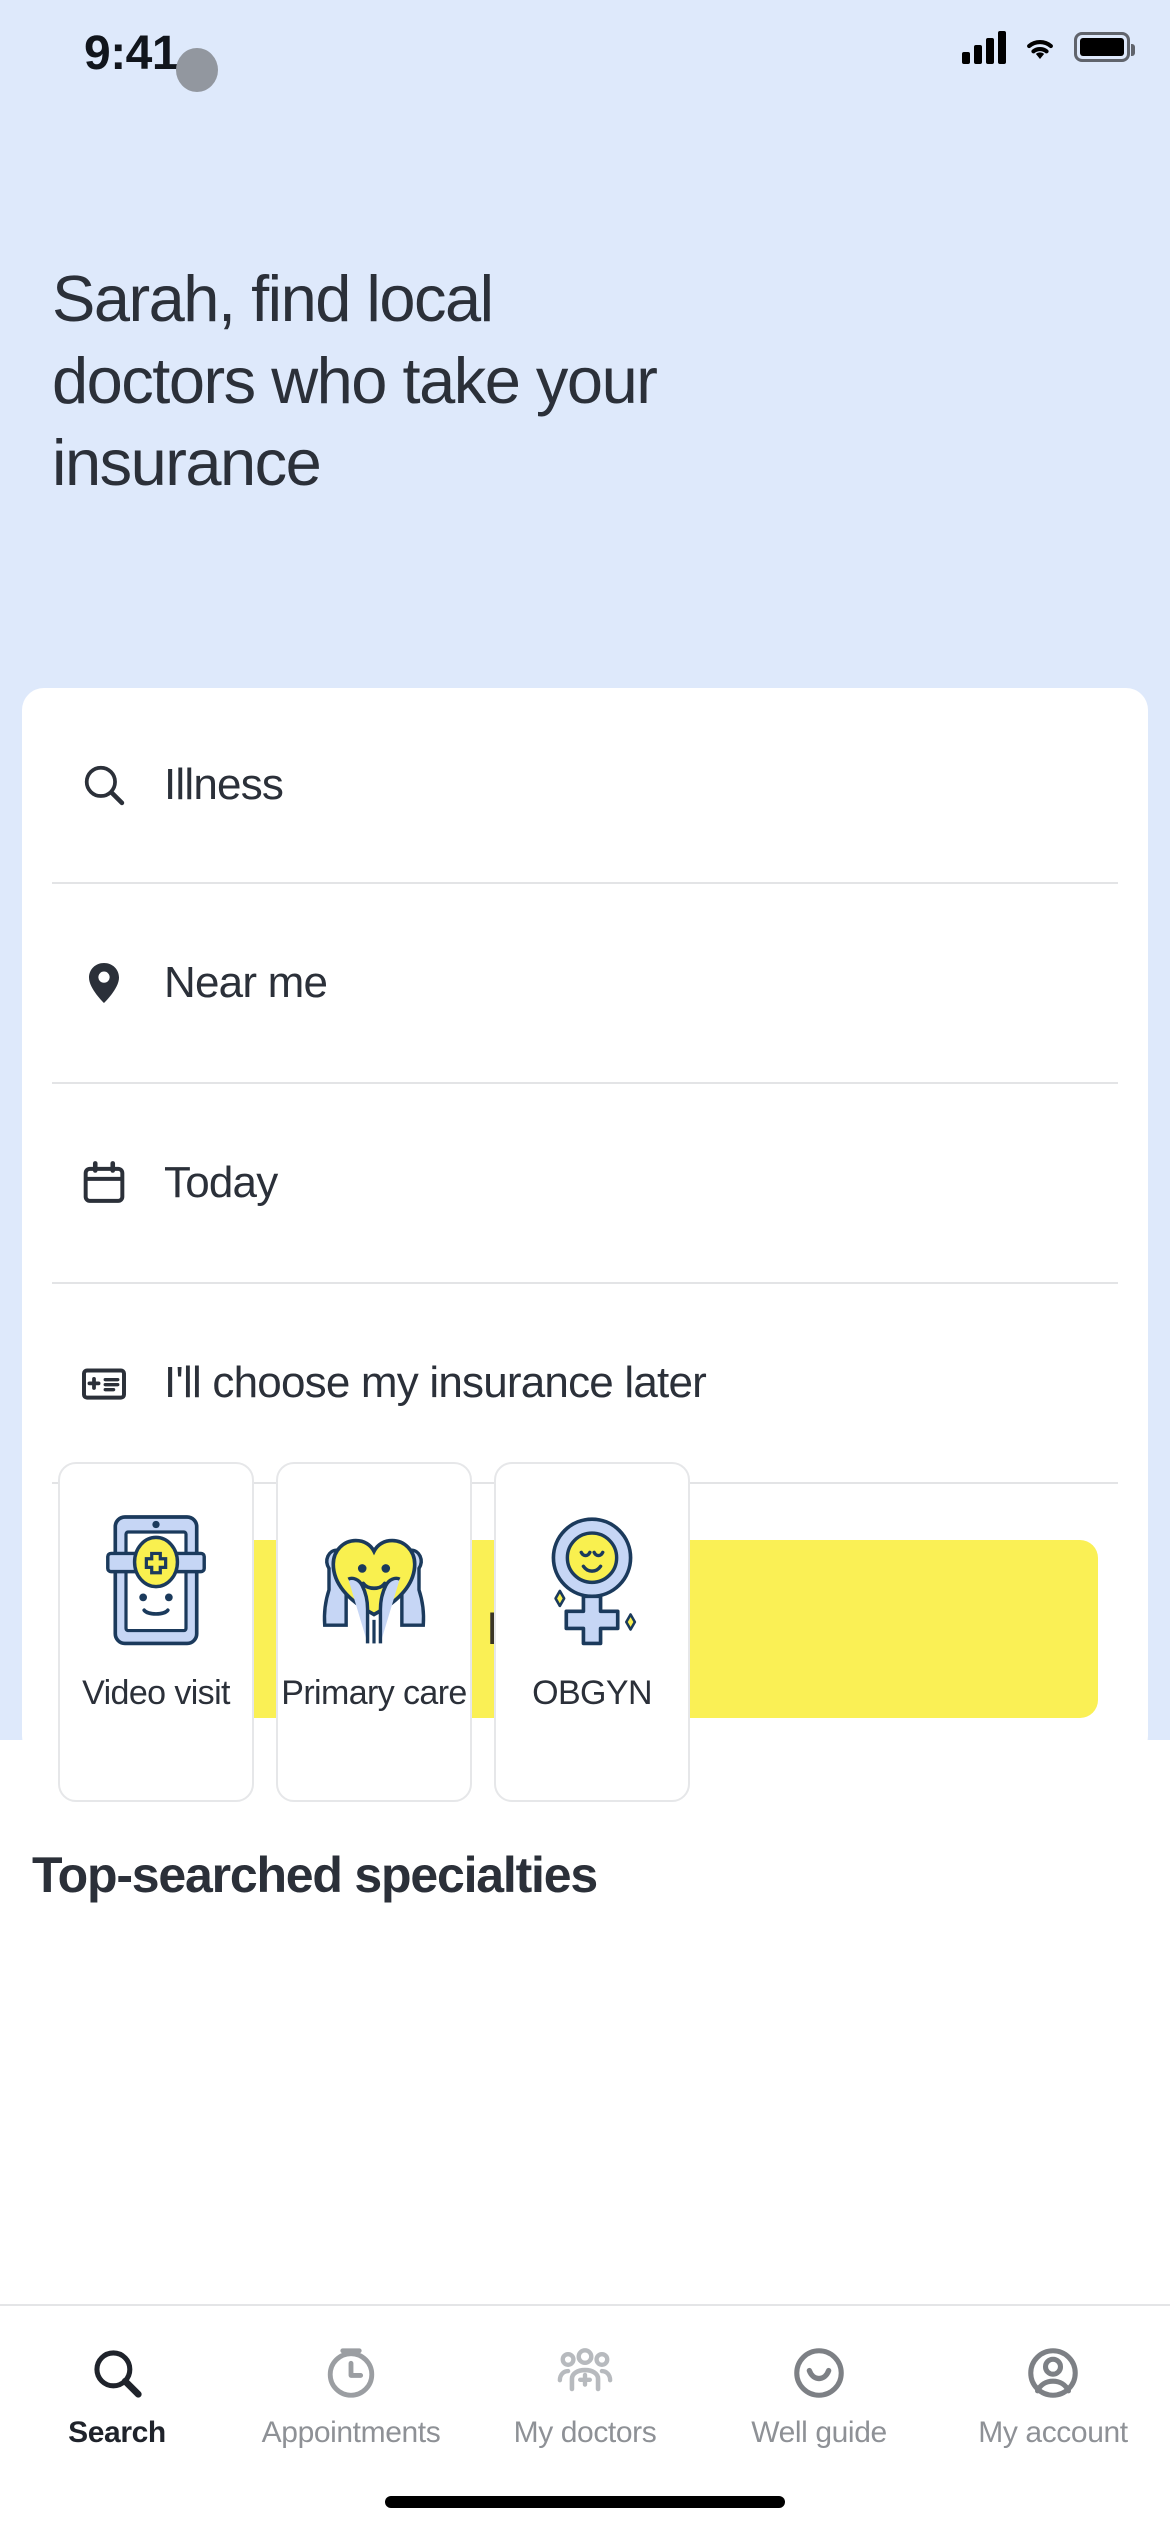  I want to click on camera-dot-icon, so click(197, 70).